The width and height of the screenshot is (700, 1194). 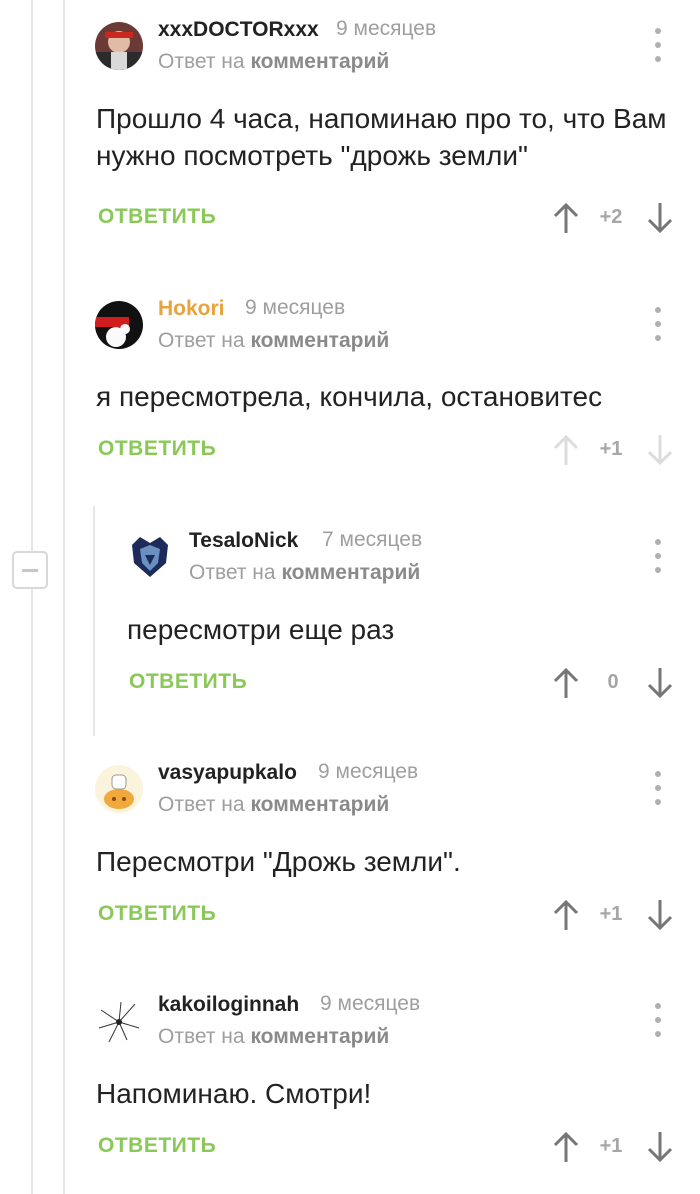 I want to click on comment-rating: +2, so click(x=611, y=217).